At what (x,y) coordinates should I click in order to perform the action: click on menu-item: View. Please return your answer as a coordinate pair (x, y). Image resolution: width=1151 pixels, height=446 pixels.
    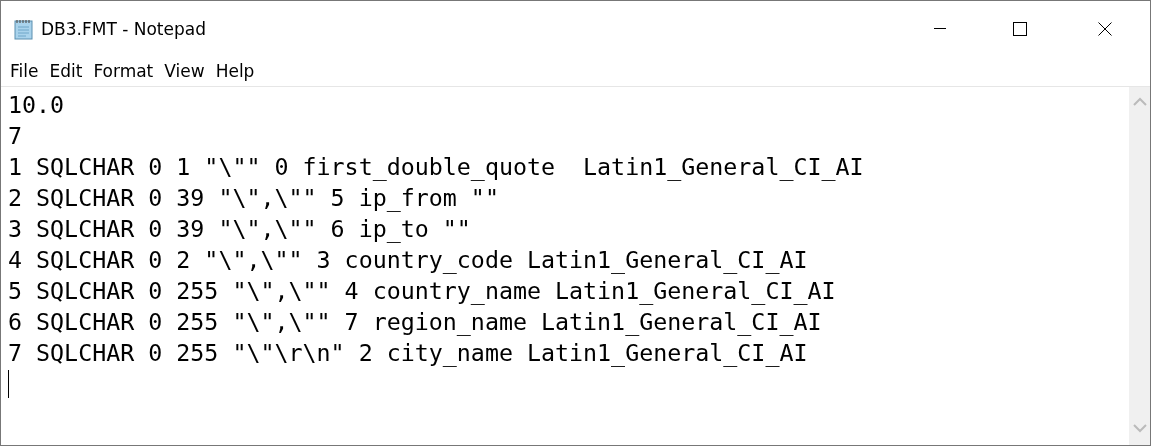
    Looking at the image, I should click on (185, 71).